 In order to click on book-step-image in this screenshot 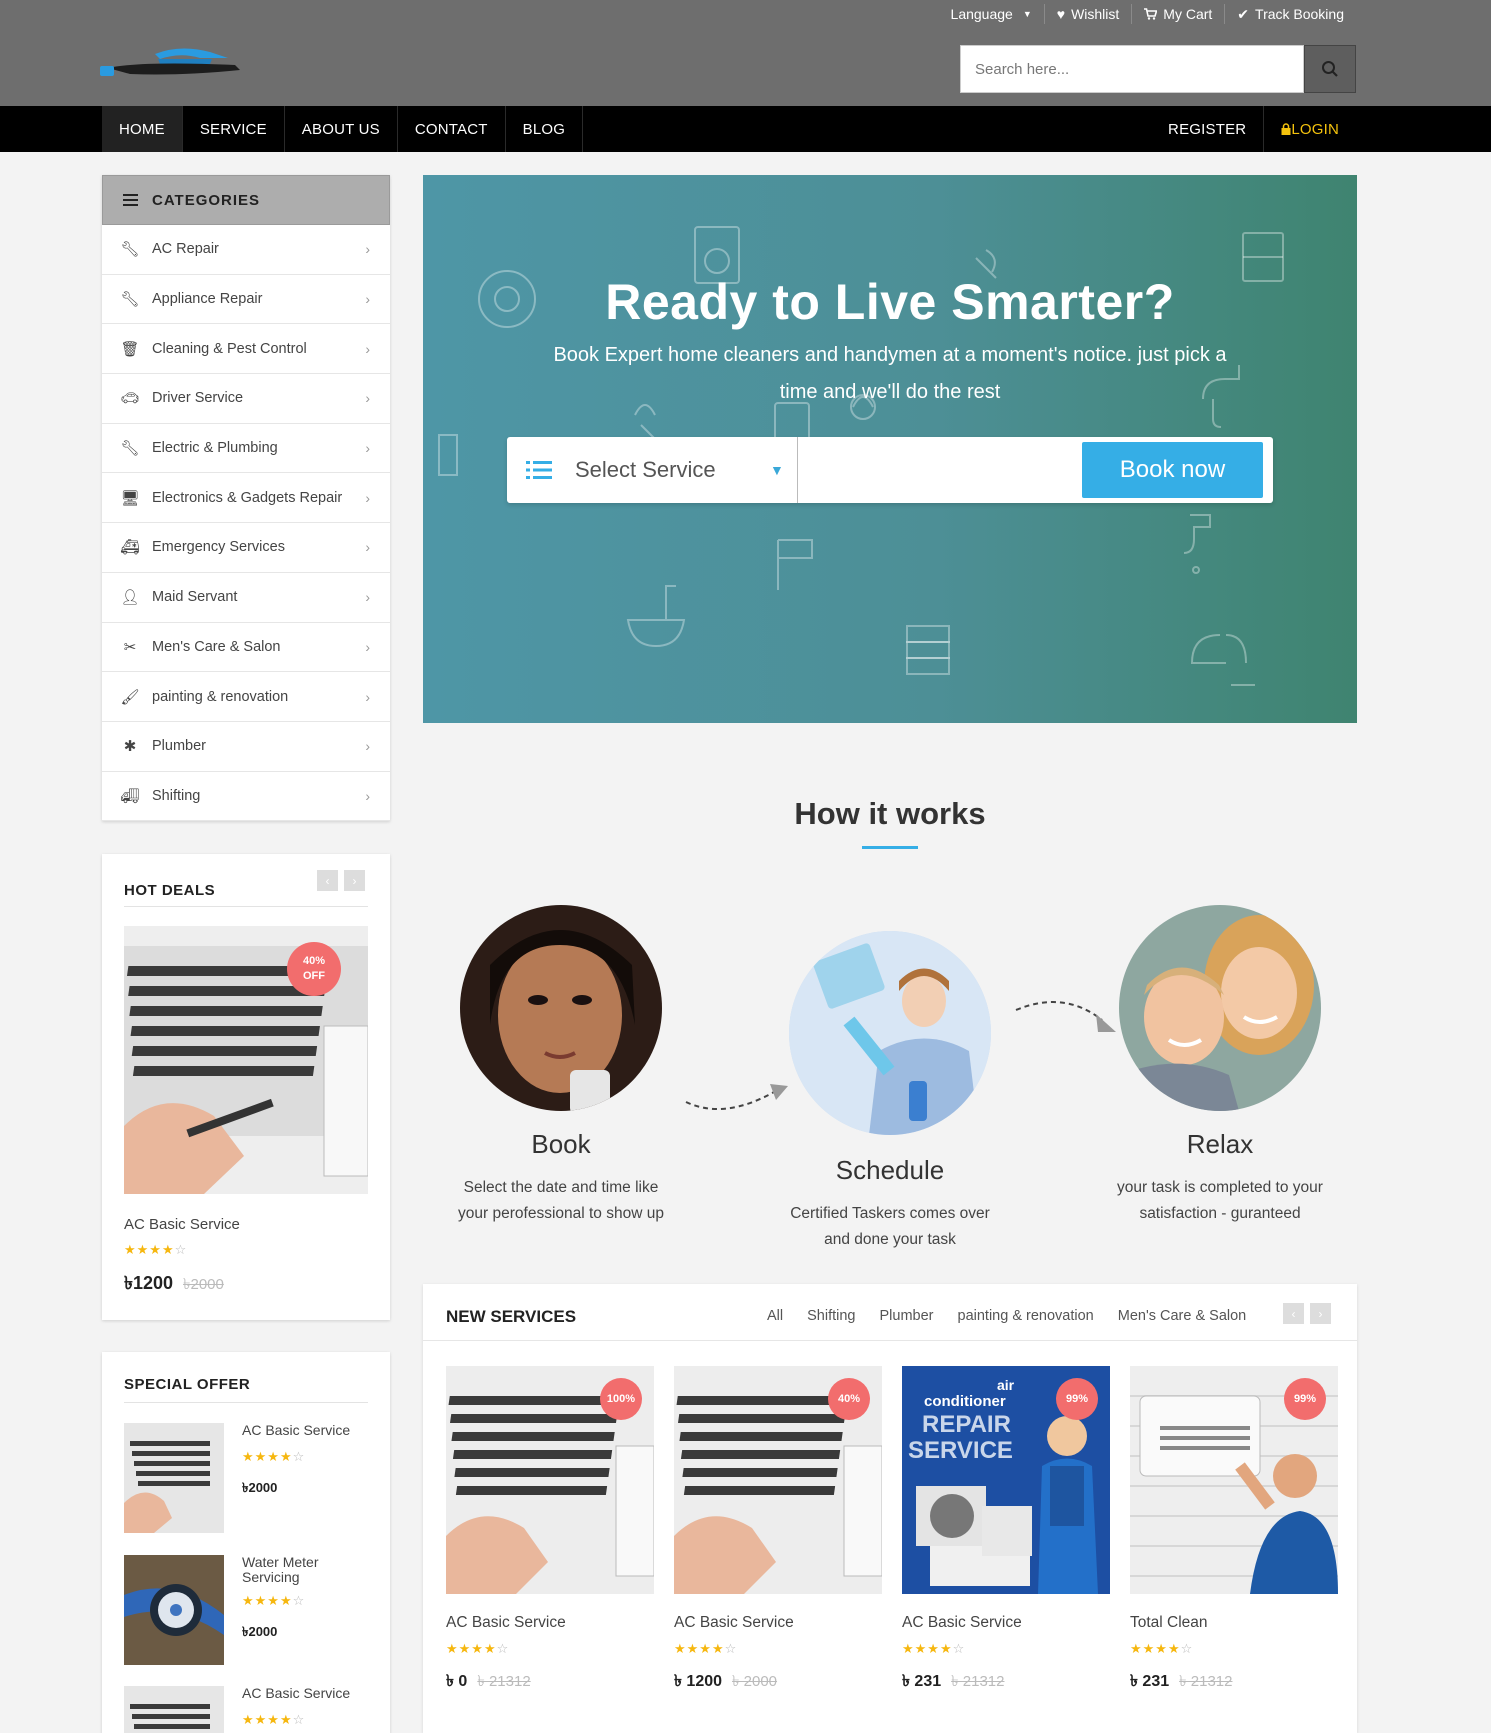, I will do `click(561, 1008)`.